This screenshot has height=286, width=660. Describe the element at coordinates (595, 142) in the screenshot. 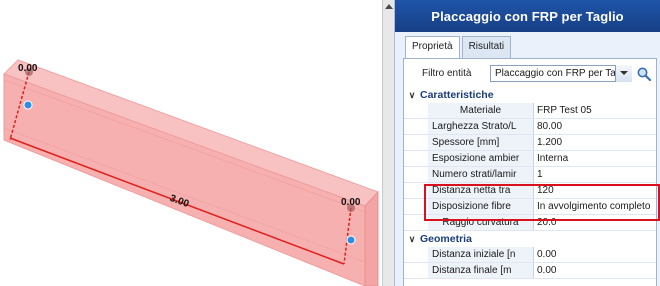

I see `property-value: 1.200` at that location.